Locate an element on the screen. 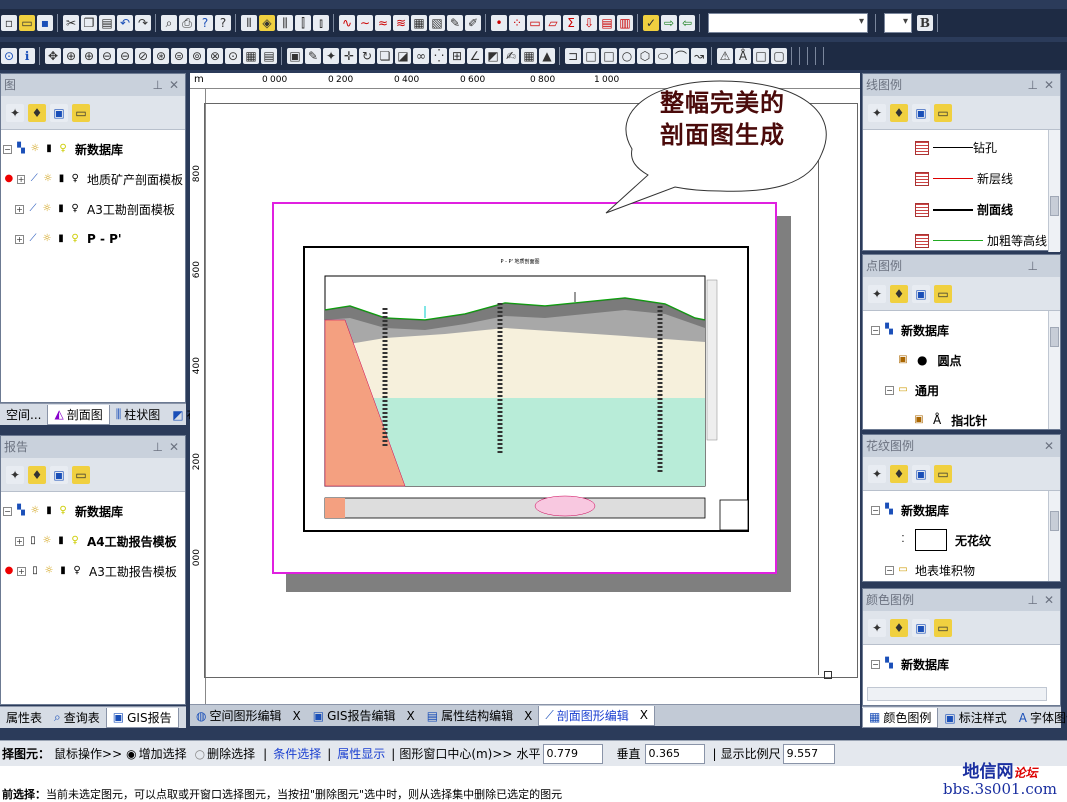 This screenshot has width=1067, height=802. font-name-select is located at coordinates (788, 23).